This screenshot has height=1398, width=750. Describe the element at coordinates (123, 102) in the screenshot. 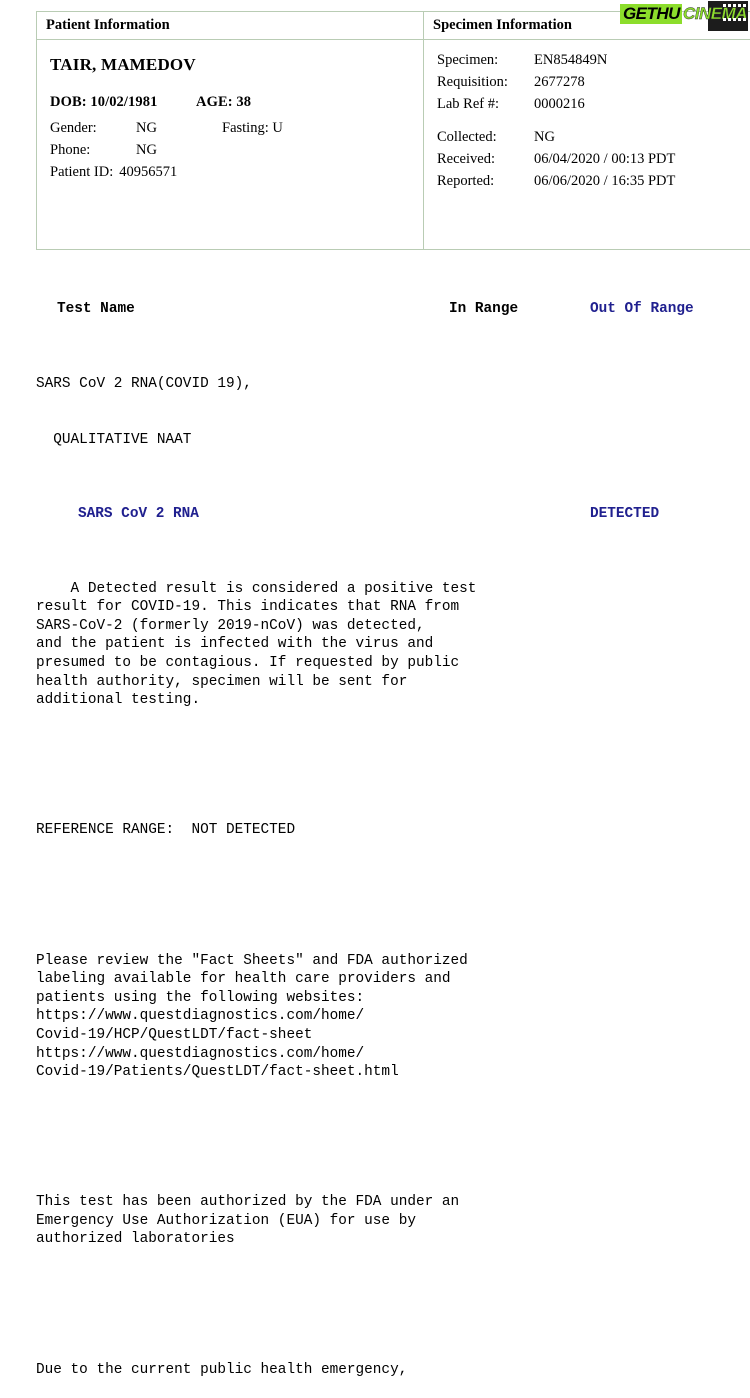

I see `patient-dob: DOB: 10/02/1981` at that location.